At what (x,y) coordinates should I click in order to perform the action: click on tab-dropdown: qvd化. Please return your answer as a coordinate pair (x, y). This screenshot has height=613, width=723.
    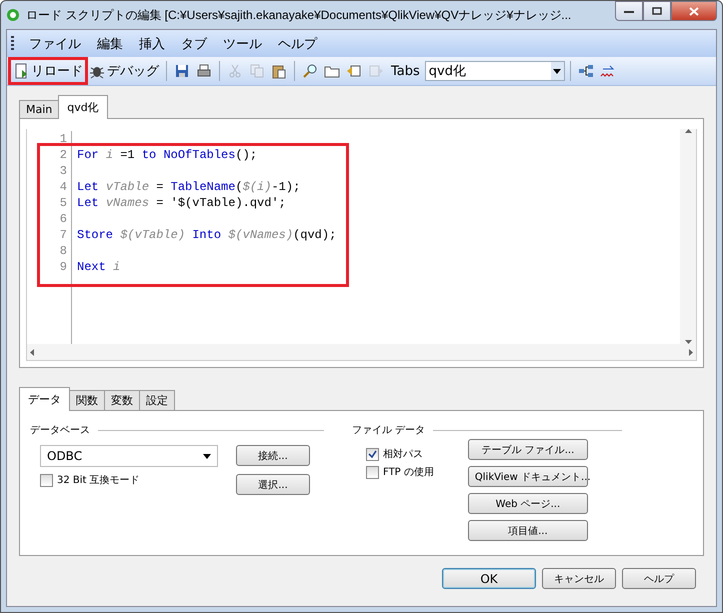
    Looking at the image, I should click on (494, 71).